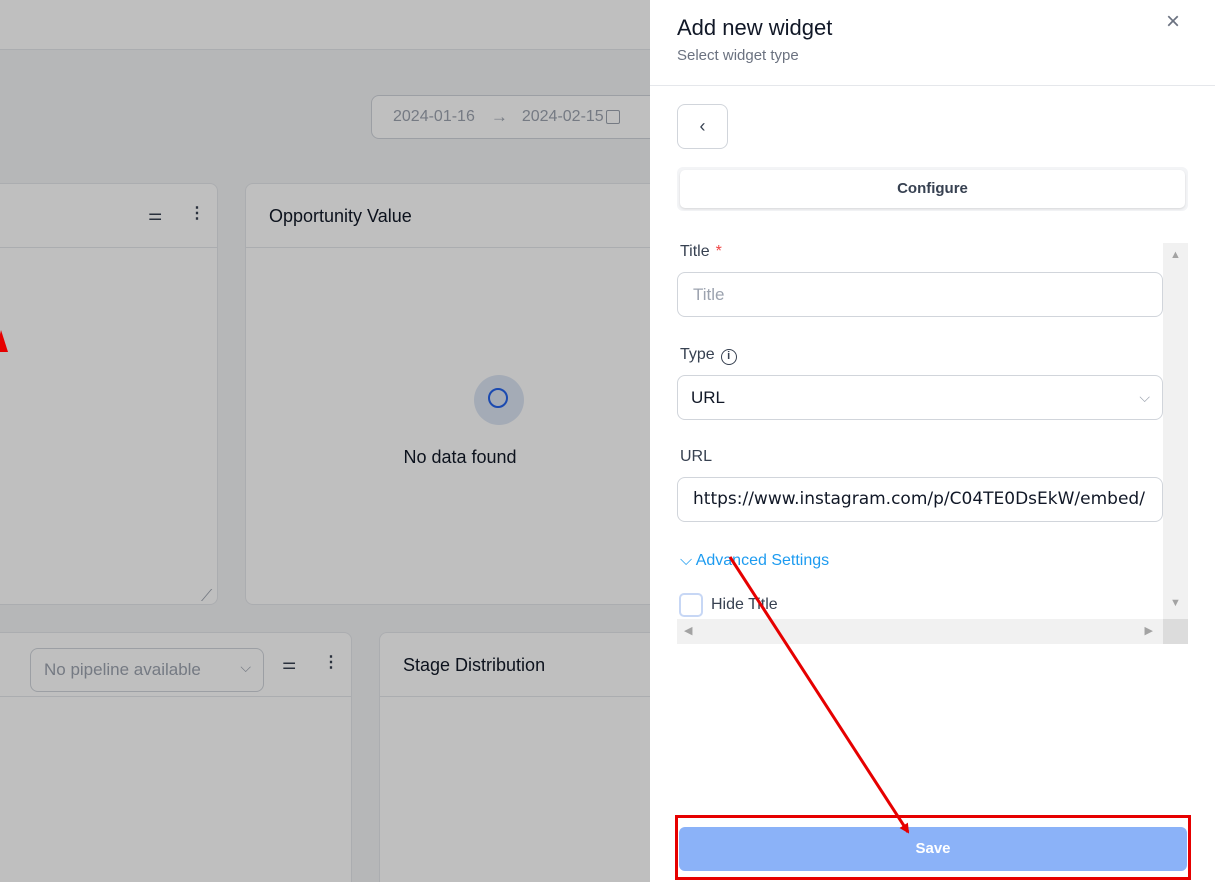 The width and height of the screenshot is (1215, 882). What do you see at coordinates (744, 604) in the screenshot?
I see `hide-title-label: Hide Title` at bounding box center [744, 604].